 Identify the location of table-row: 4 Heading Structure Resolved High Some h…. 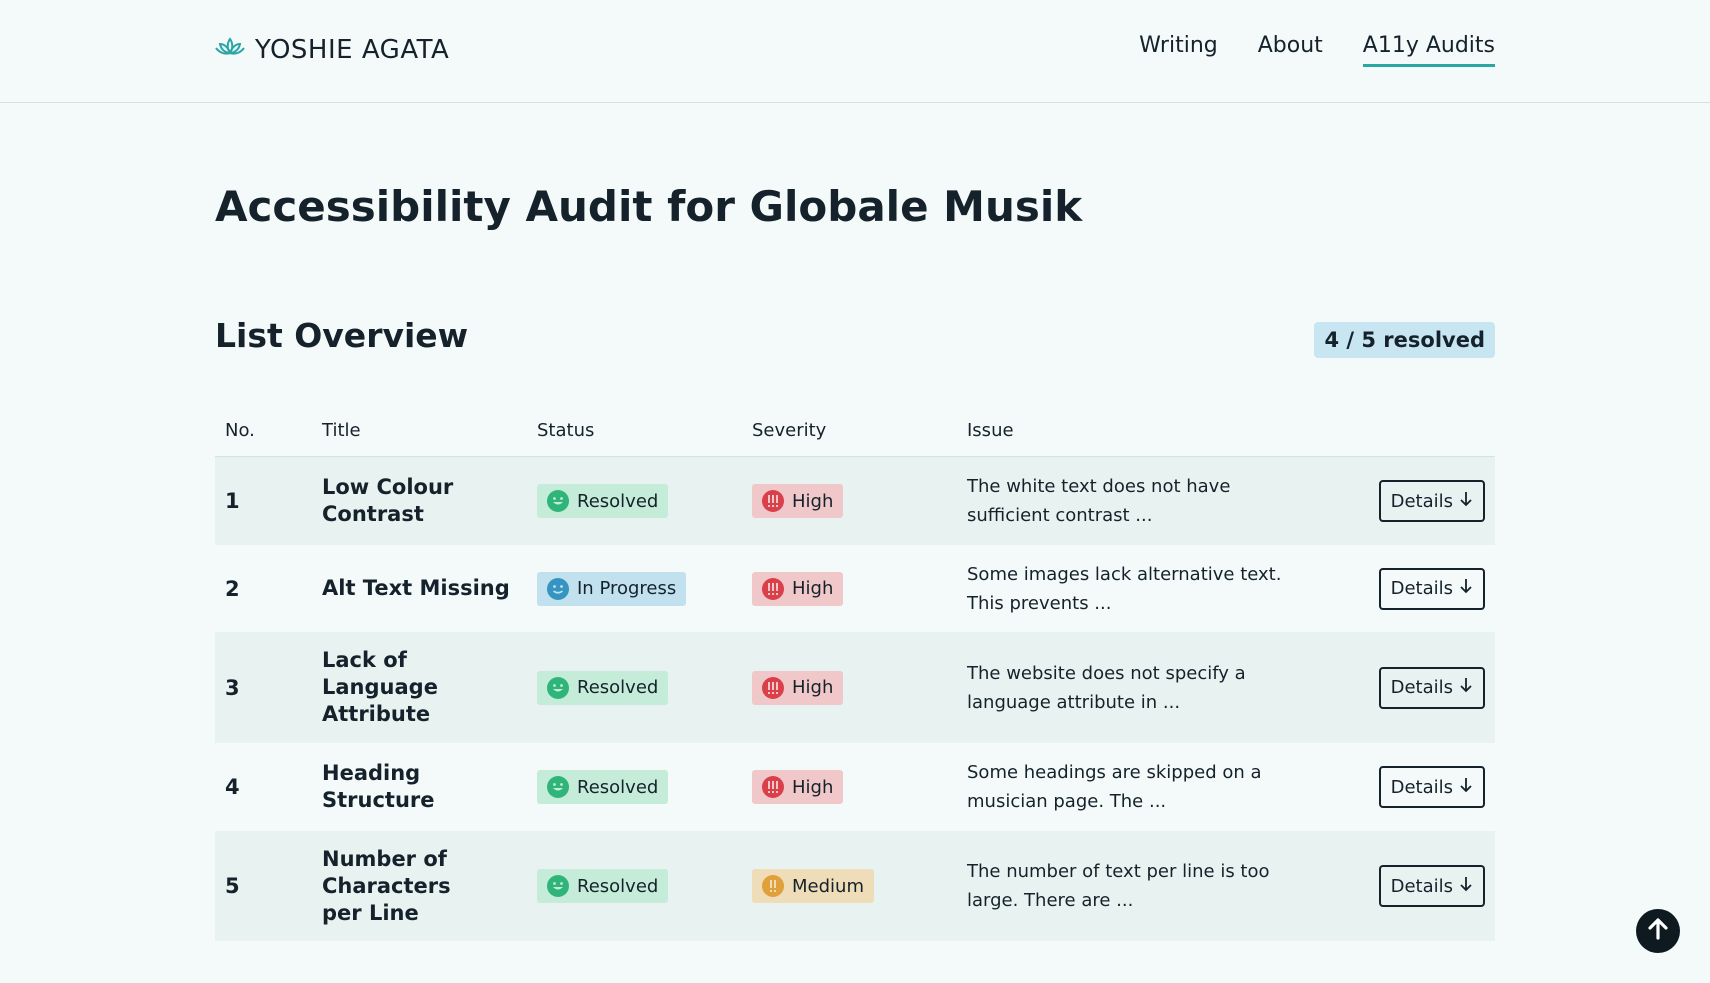
(855, 787).